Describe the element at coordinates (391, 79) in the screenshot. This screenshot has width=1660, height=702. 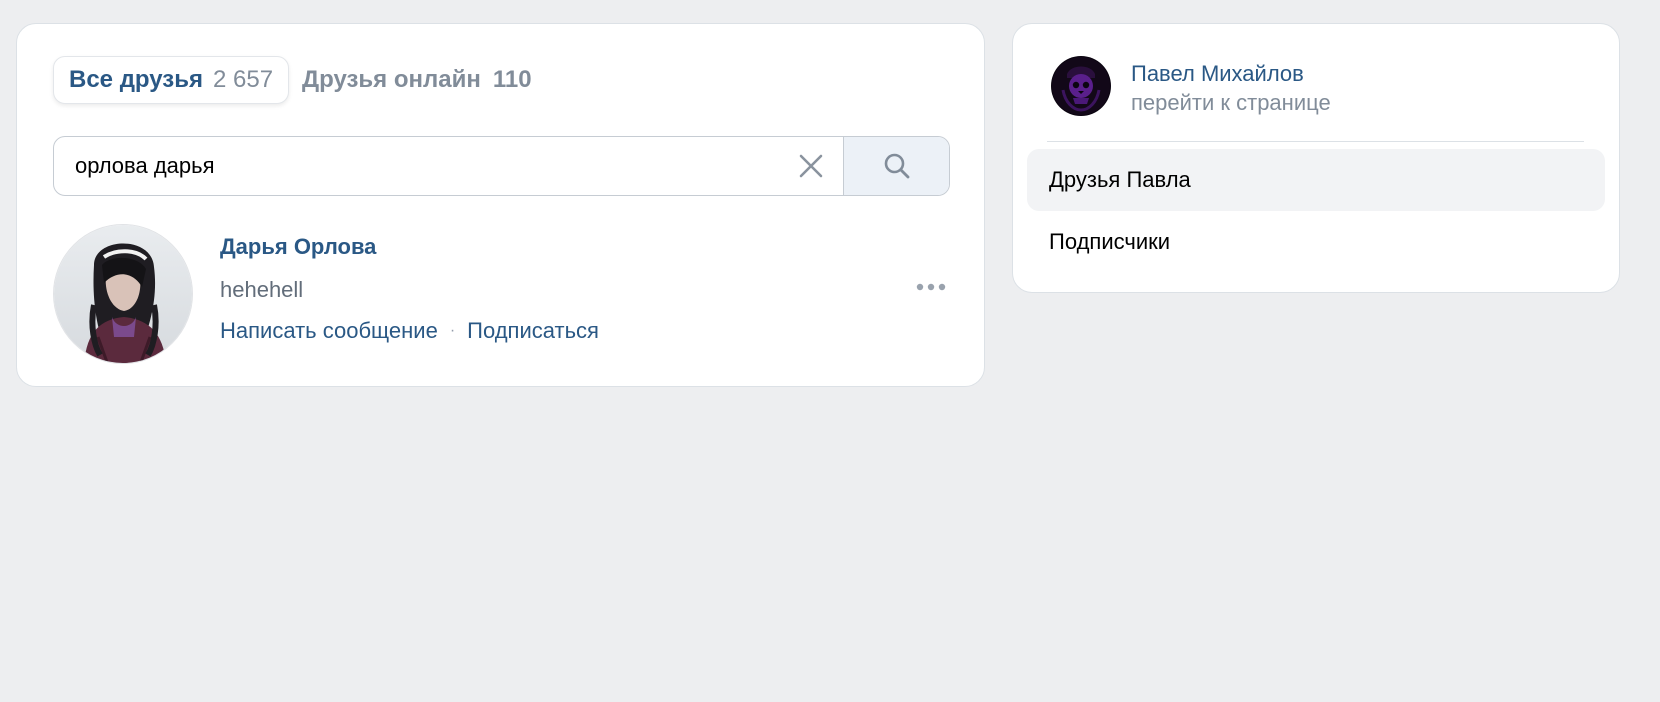
I see `tab-friends-online-label: Друзья онлайн` at that location.